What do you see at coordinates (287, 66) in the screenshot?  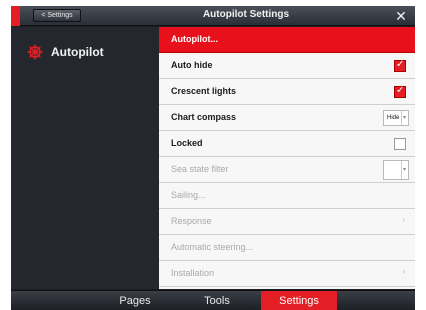 I see `menu-row-auto-hide: Auto hide` at bounding box center [287, 66].